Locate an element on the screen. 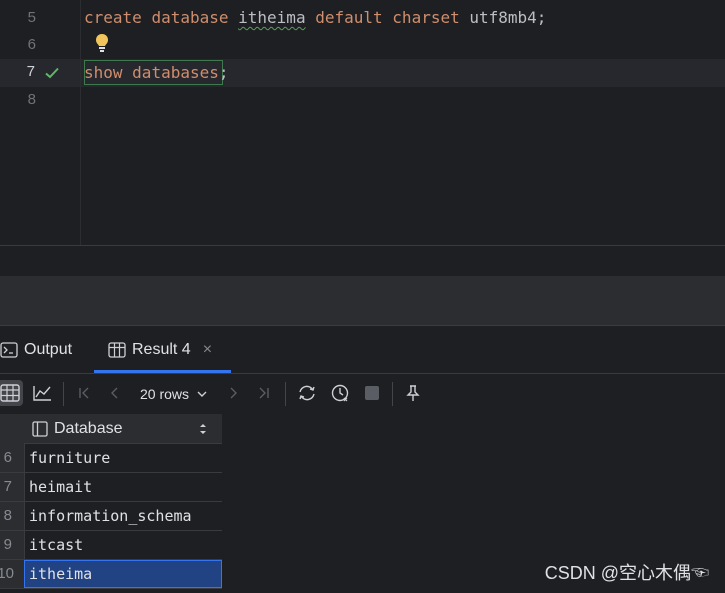  reload-icon is located at coordinates (307, 393).